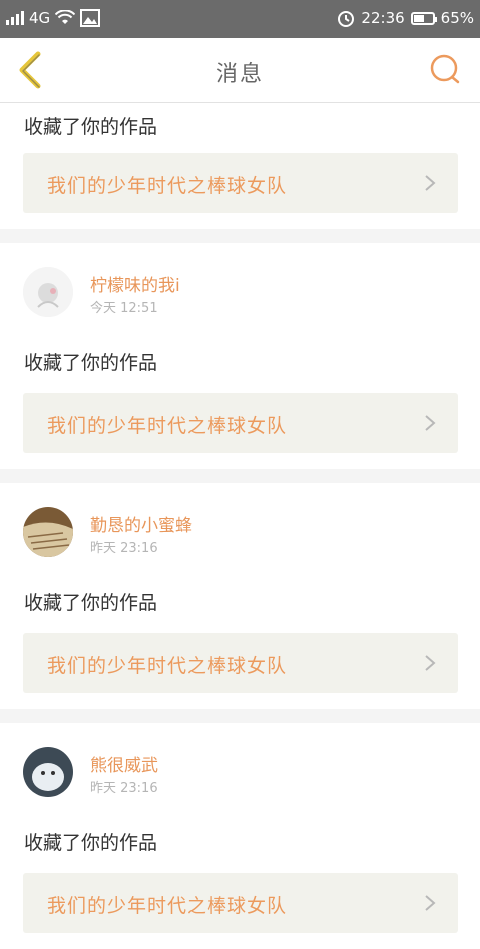  What do you see at coordinates (346, 19) in the screenshot?
I see `alarm-icon` at bounding box center [346, 19].